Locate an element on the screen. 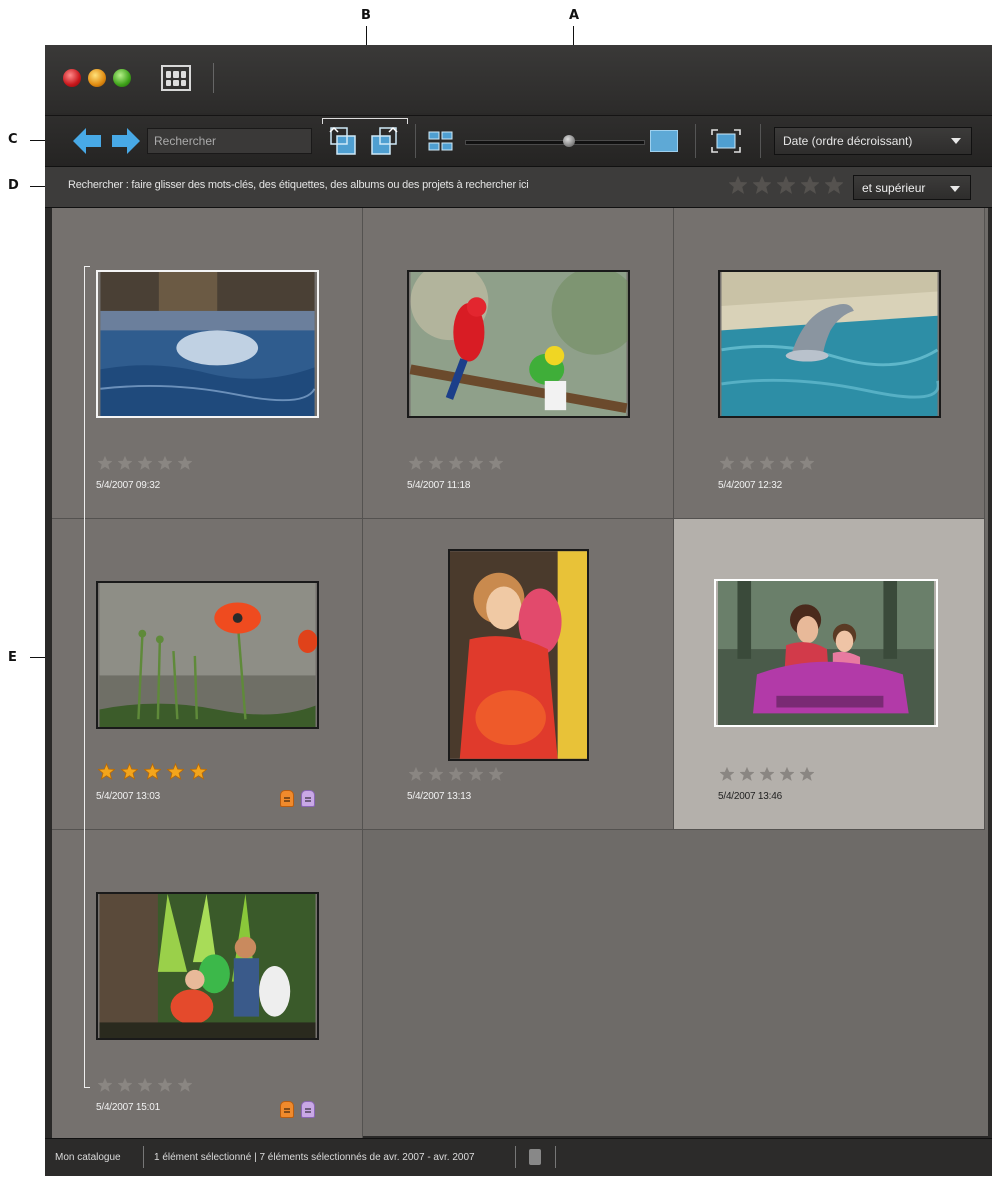 This screenshot has width=1003, height=1184. rating-operator-select: et supérieur is located at coordinates (912, 187).